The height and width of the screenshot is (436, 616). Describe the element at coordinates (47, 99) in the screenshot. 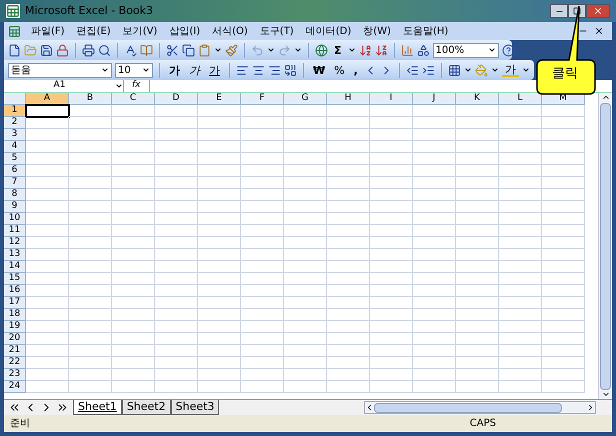

I see `column-header: A` at that location.